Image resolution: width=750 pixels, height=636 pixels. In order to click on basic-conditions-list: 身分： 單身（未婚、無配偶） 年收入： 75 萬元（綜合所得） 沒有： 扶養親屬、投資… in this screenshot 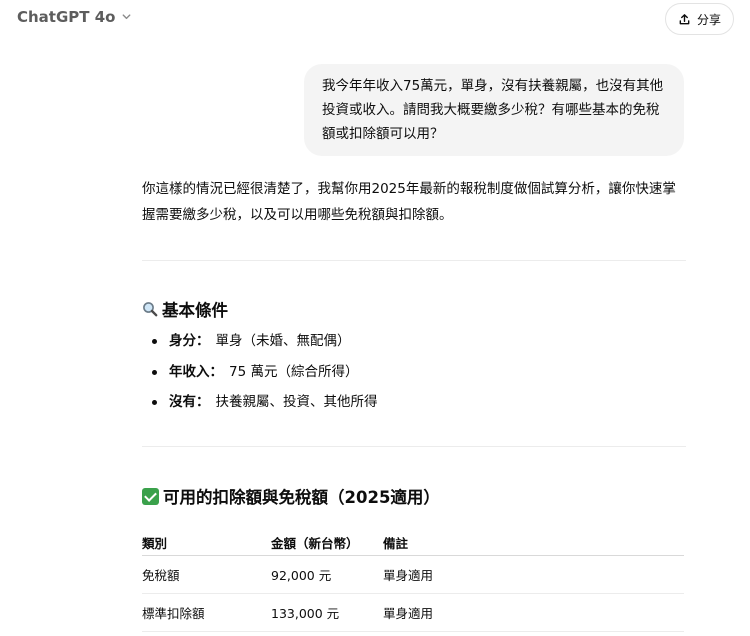, I will do `click(260, 376)`.